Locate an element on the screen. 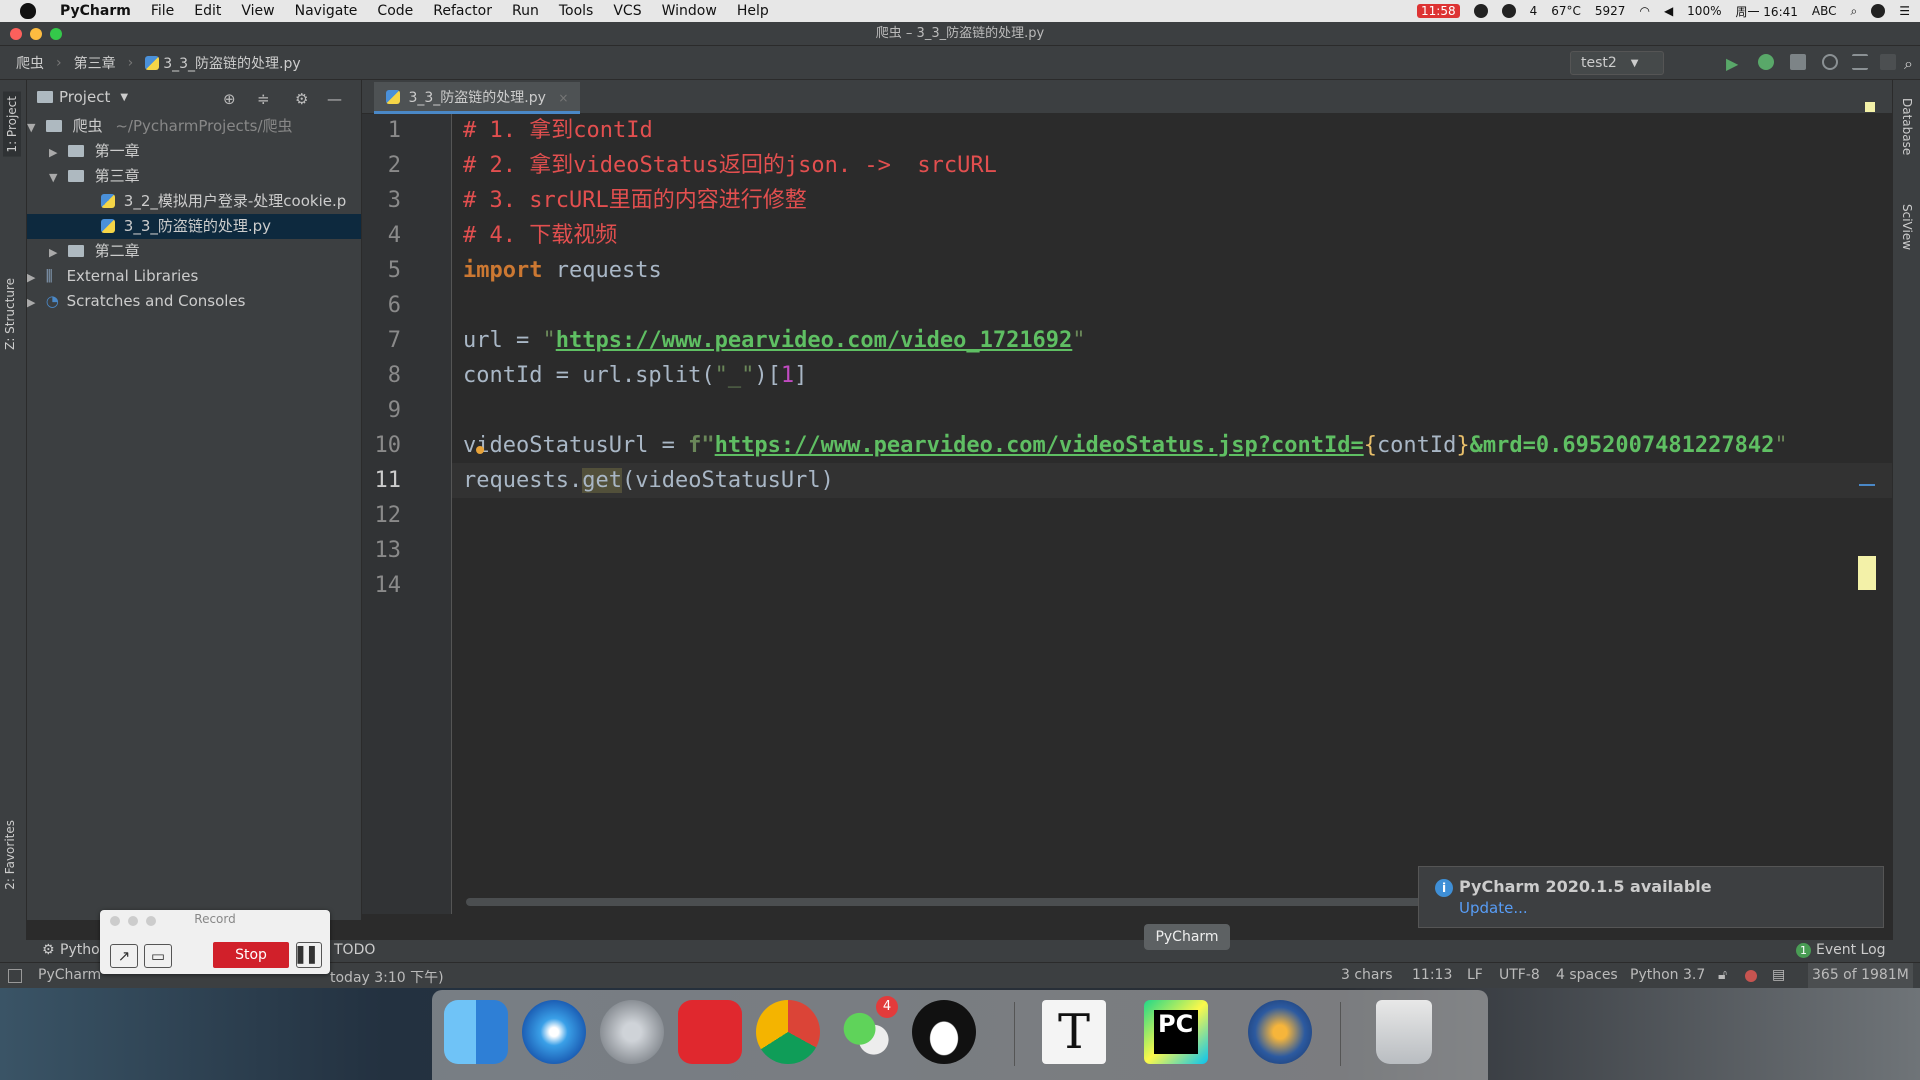 The height and width of the screenshot is (1080, 1920). debug-icon is located at coordinates (1766, 62).